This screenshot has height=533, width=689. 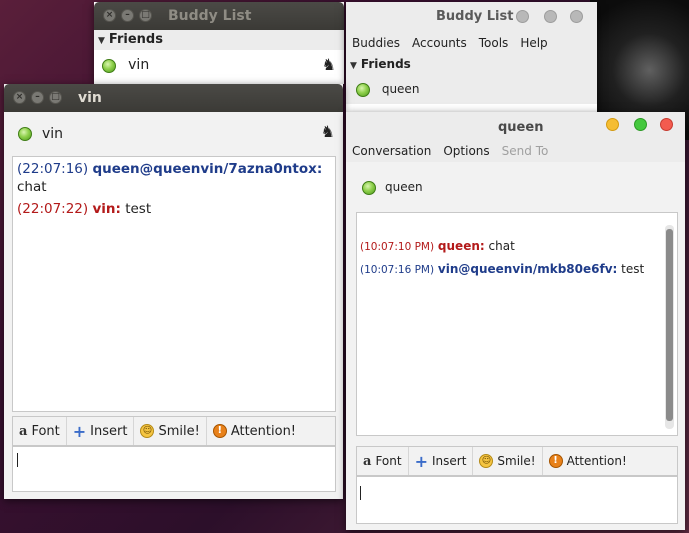 I want to click on menubar: Conversation Options Send To, so click(x=515, y=151).